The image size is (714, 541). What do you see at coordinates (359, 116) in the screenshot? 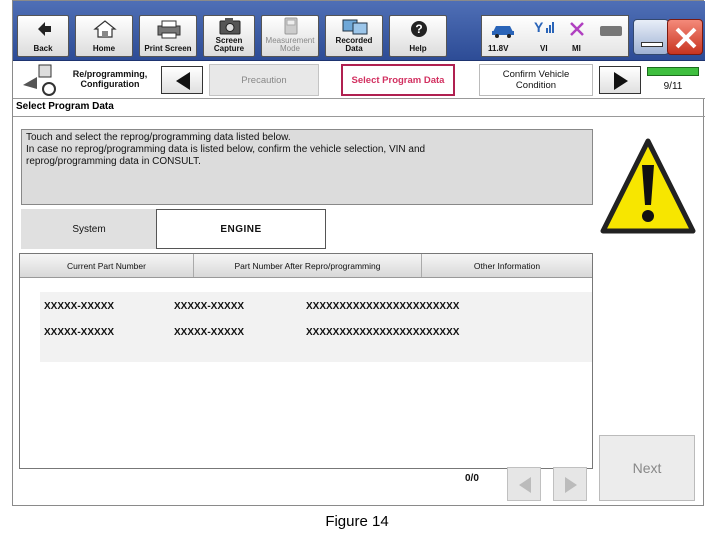
I see `title-divider` at bounding box center [359, 116].